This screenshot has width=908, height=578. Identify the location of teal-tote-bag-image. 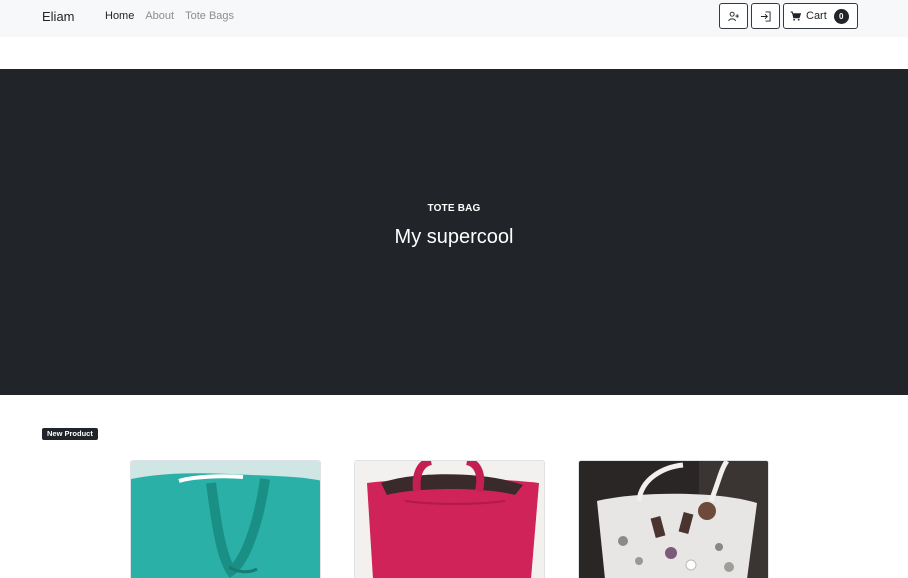
(225, 519).